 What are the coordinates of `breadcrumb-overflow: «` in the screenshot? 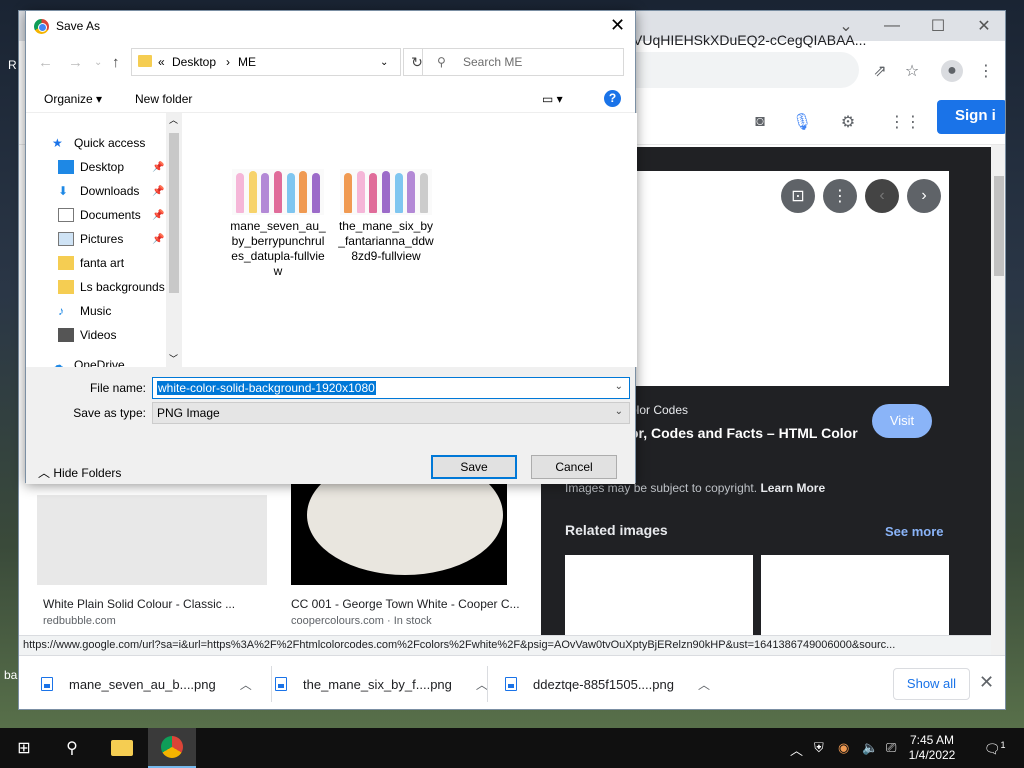 It's located at (161, 62).